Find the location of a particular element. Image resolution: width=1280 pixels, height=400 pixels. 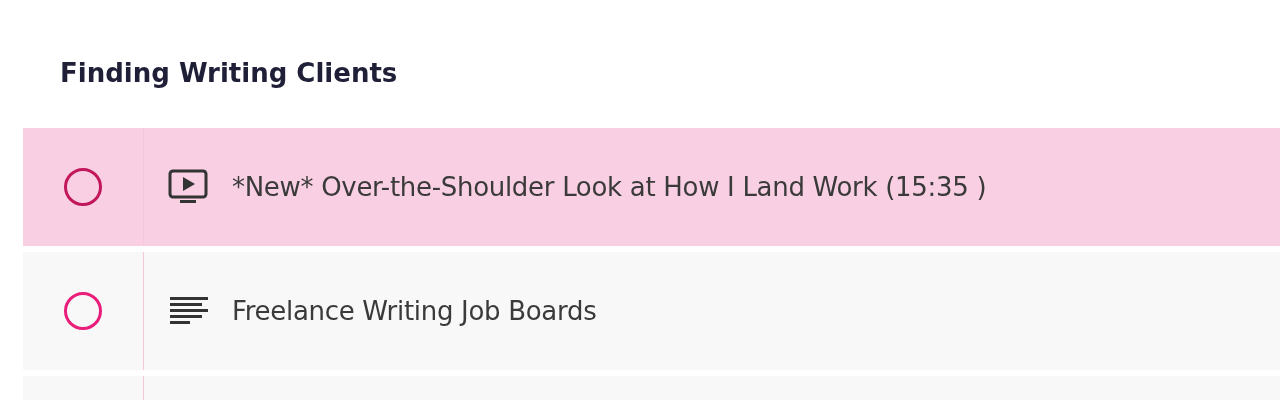

text-lines-icon is located at coordinates (188, 311).